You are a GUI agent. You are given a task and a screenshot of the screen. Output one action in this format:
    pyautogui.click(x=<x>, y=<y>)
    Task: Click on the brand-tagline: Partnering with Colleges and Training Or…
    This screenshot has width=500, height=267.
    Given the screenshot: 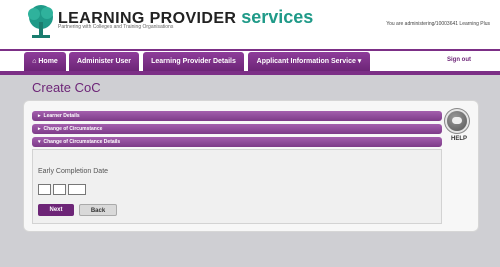 What is the action you would take?
    pyautogui.click(x=116, y=27)
    